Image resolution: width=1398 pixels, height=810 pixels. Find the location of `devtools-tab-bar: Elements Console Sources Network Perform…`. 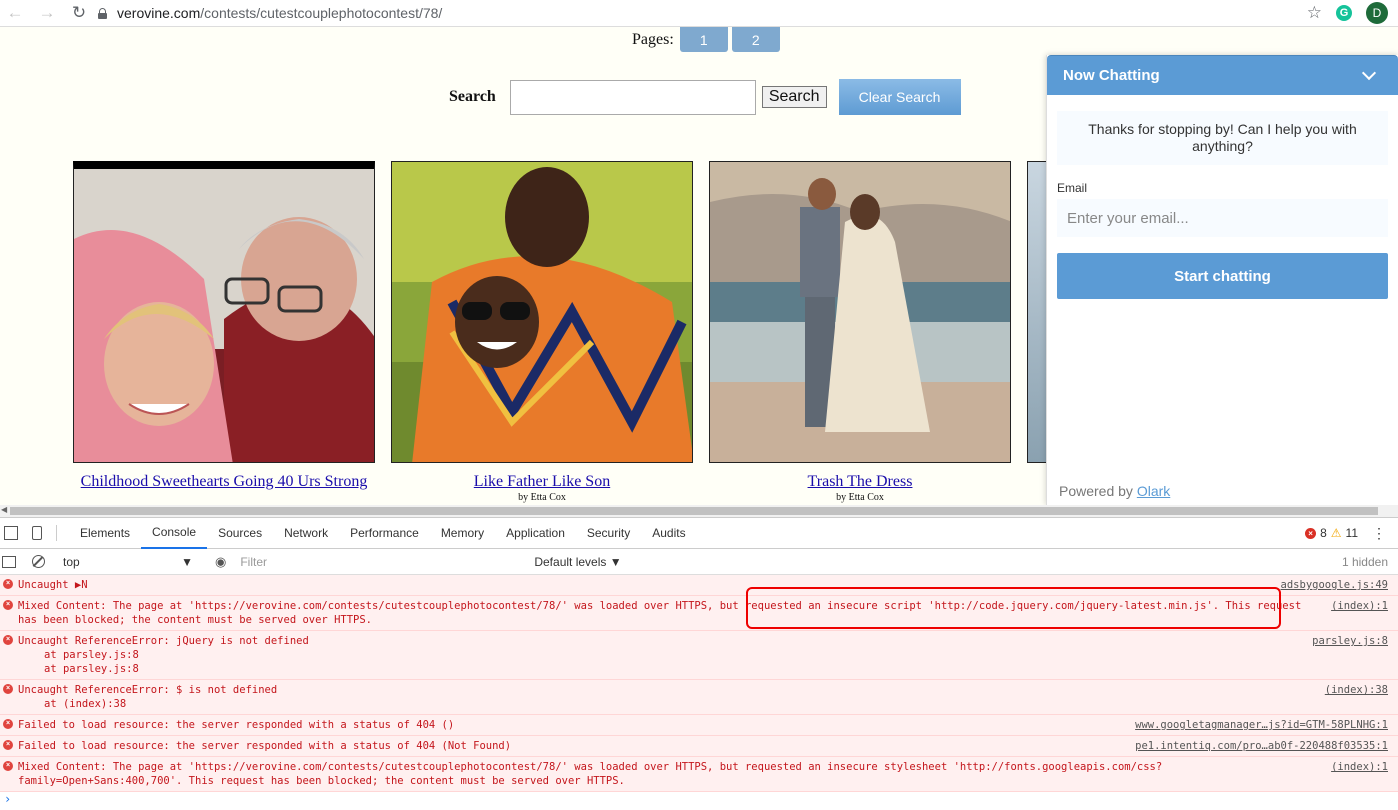

devtools-tab-bar: Elements Console Sources Network Perform… is located at coordinates (699, 533).